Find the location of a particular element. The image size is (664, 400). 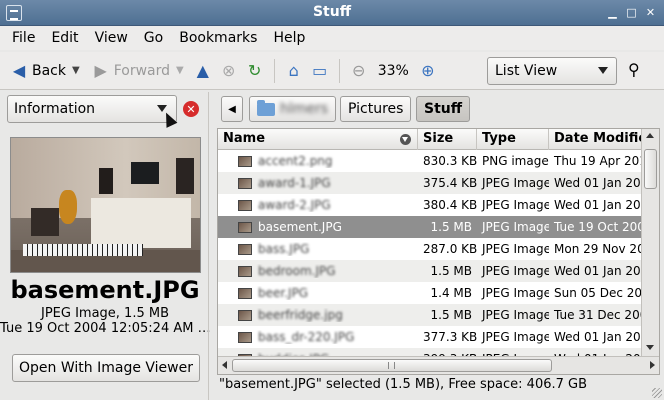

back-button: ◀ Back is located at coordinates (38, 71).